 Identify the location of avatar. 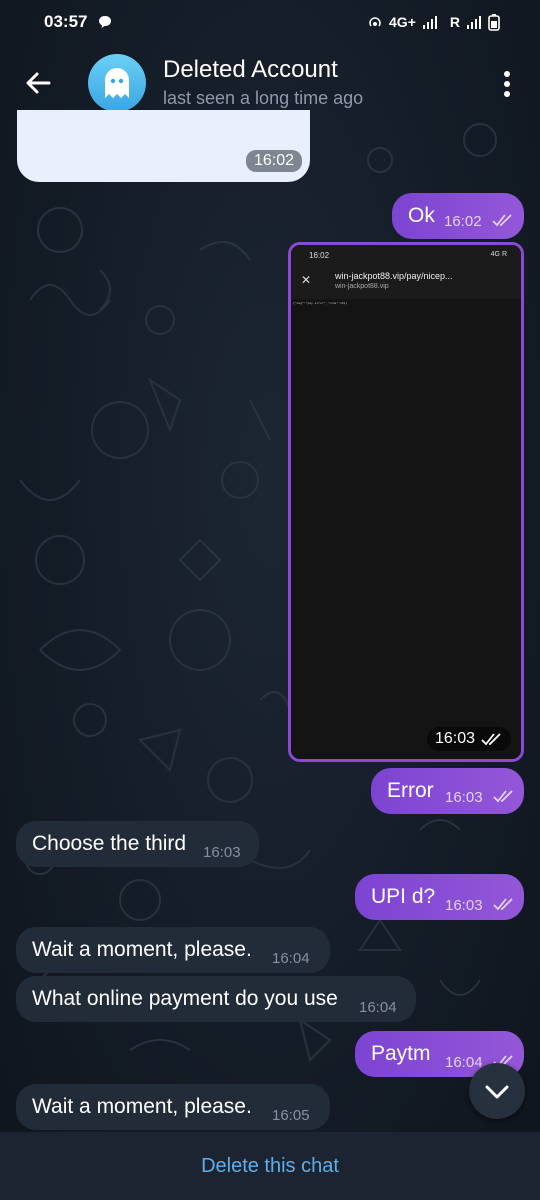
(117, 83).